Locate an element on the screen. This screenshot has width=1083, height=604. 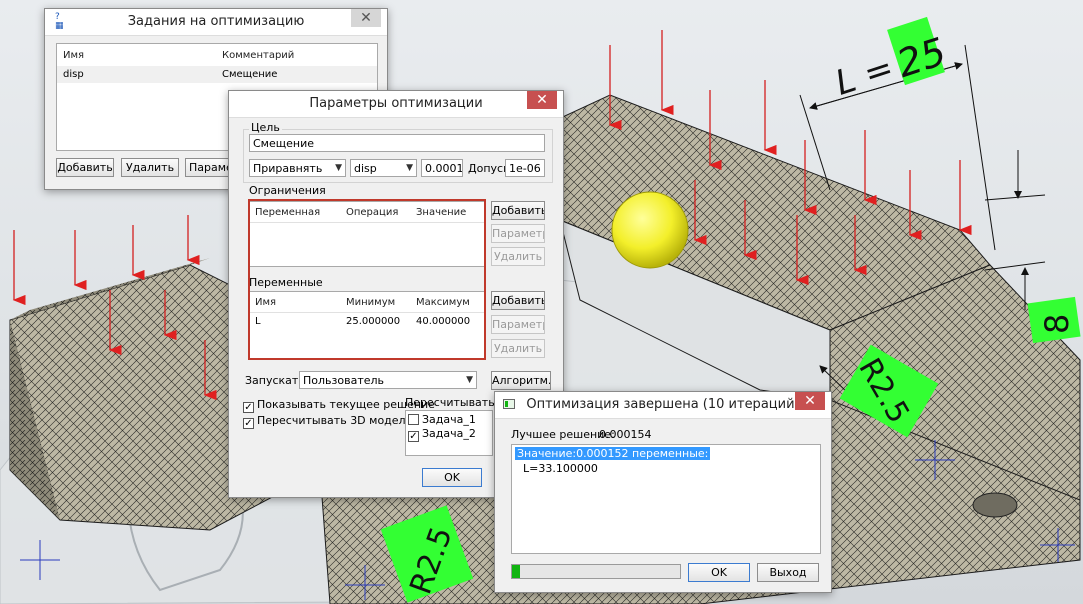
variable-params-button: Параметры is located at coordinates (518, 324).